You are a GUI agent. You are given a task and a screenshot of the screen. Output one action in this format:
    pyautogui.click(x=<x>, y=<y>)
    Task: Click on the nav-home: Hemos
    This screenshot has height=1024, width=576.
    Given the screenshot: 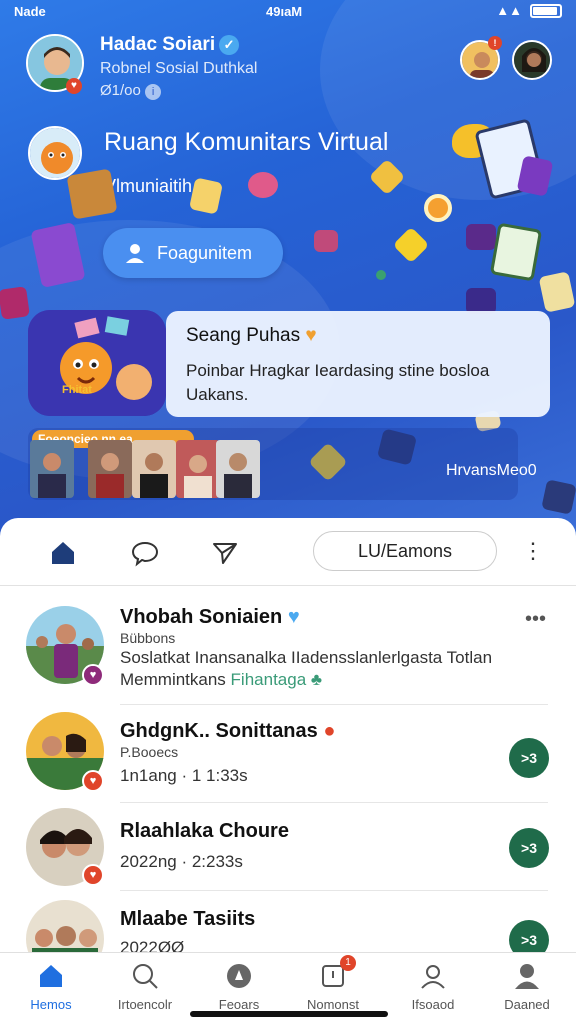 What is the action you would take?
    pyautogui.click(x=51, y=986)
    